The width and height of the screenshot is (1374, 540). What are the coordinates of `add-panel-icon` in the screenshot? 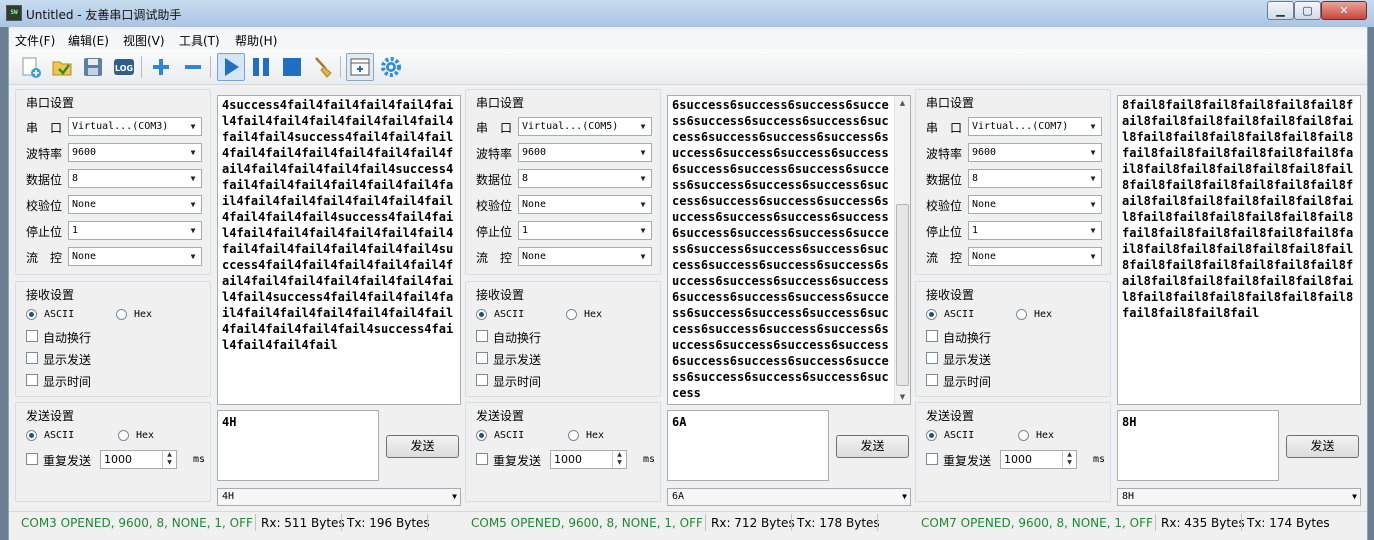 It's located at (360, 67).